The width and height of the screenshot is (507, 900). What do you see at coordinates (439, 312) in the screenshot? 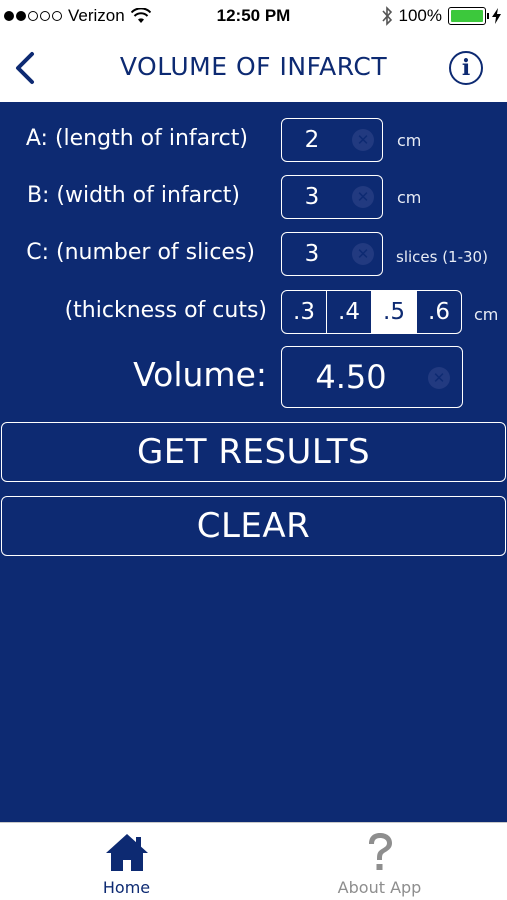
I see `thickness-option-6: .6` at bounding box center [439, 312].